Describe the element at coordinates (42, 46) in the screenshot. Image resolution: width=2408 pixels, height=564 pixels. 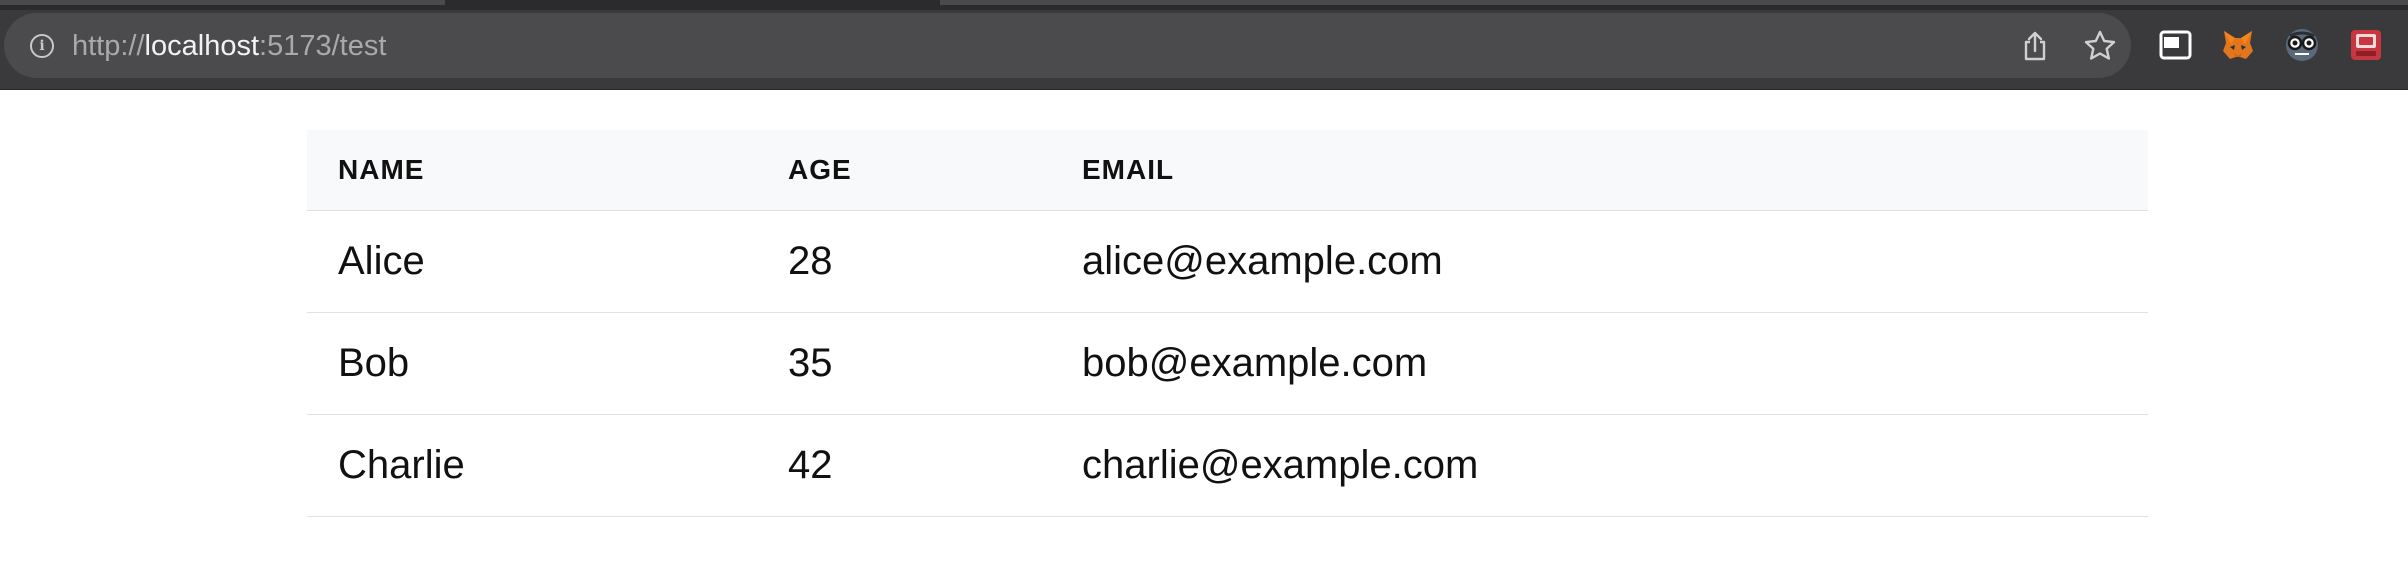
I see `info-icon: i` at that location.